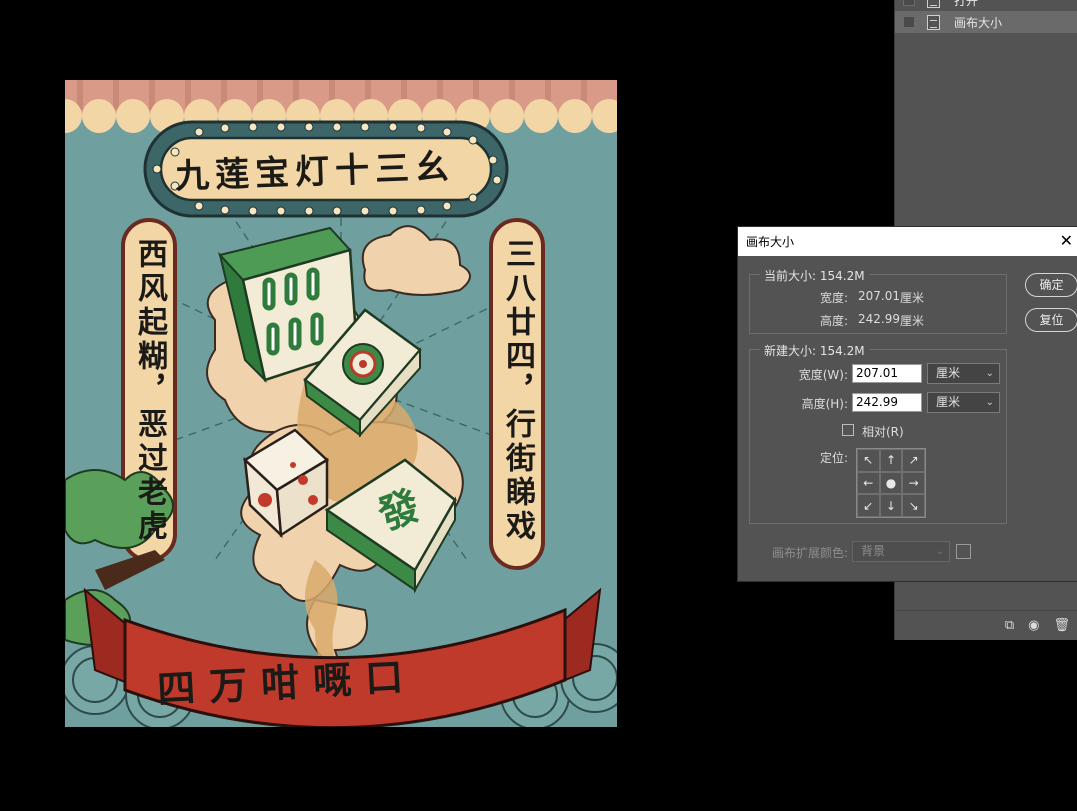 This screenshot has width=1077, height=811. Describe the element at coordinates (913, 505) in the screenshot. I see `anchor-arrow-se-icon: ↘` at that location.